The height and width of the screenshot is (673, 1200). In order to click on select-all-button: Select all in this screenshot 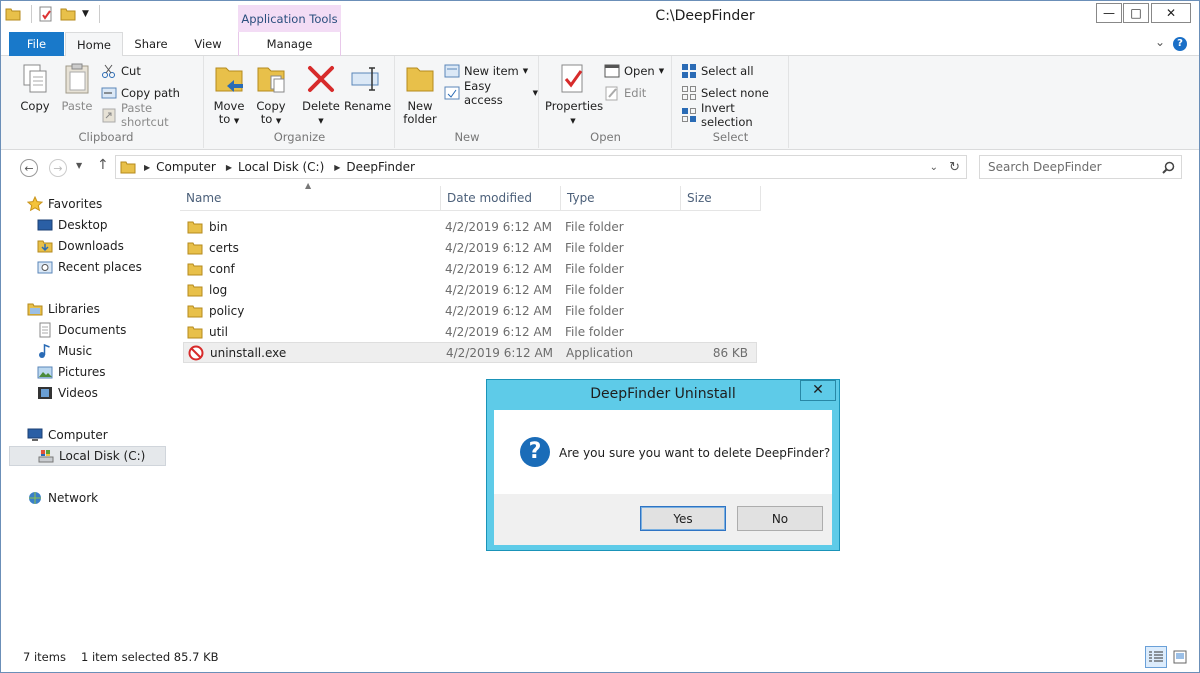, I will do `click(717, 71)`.